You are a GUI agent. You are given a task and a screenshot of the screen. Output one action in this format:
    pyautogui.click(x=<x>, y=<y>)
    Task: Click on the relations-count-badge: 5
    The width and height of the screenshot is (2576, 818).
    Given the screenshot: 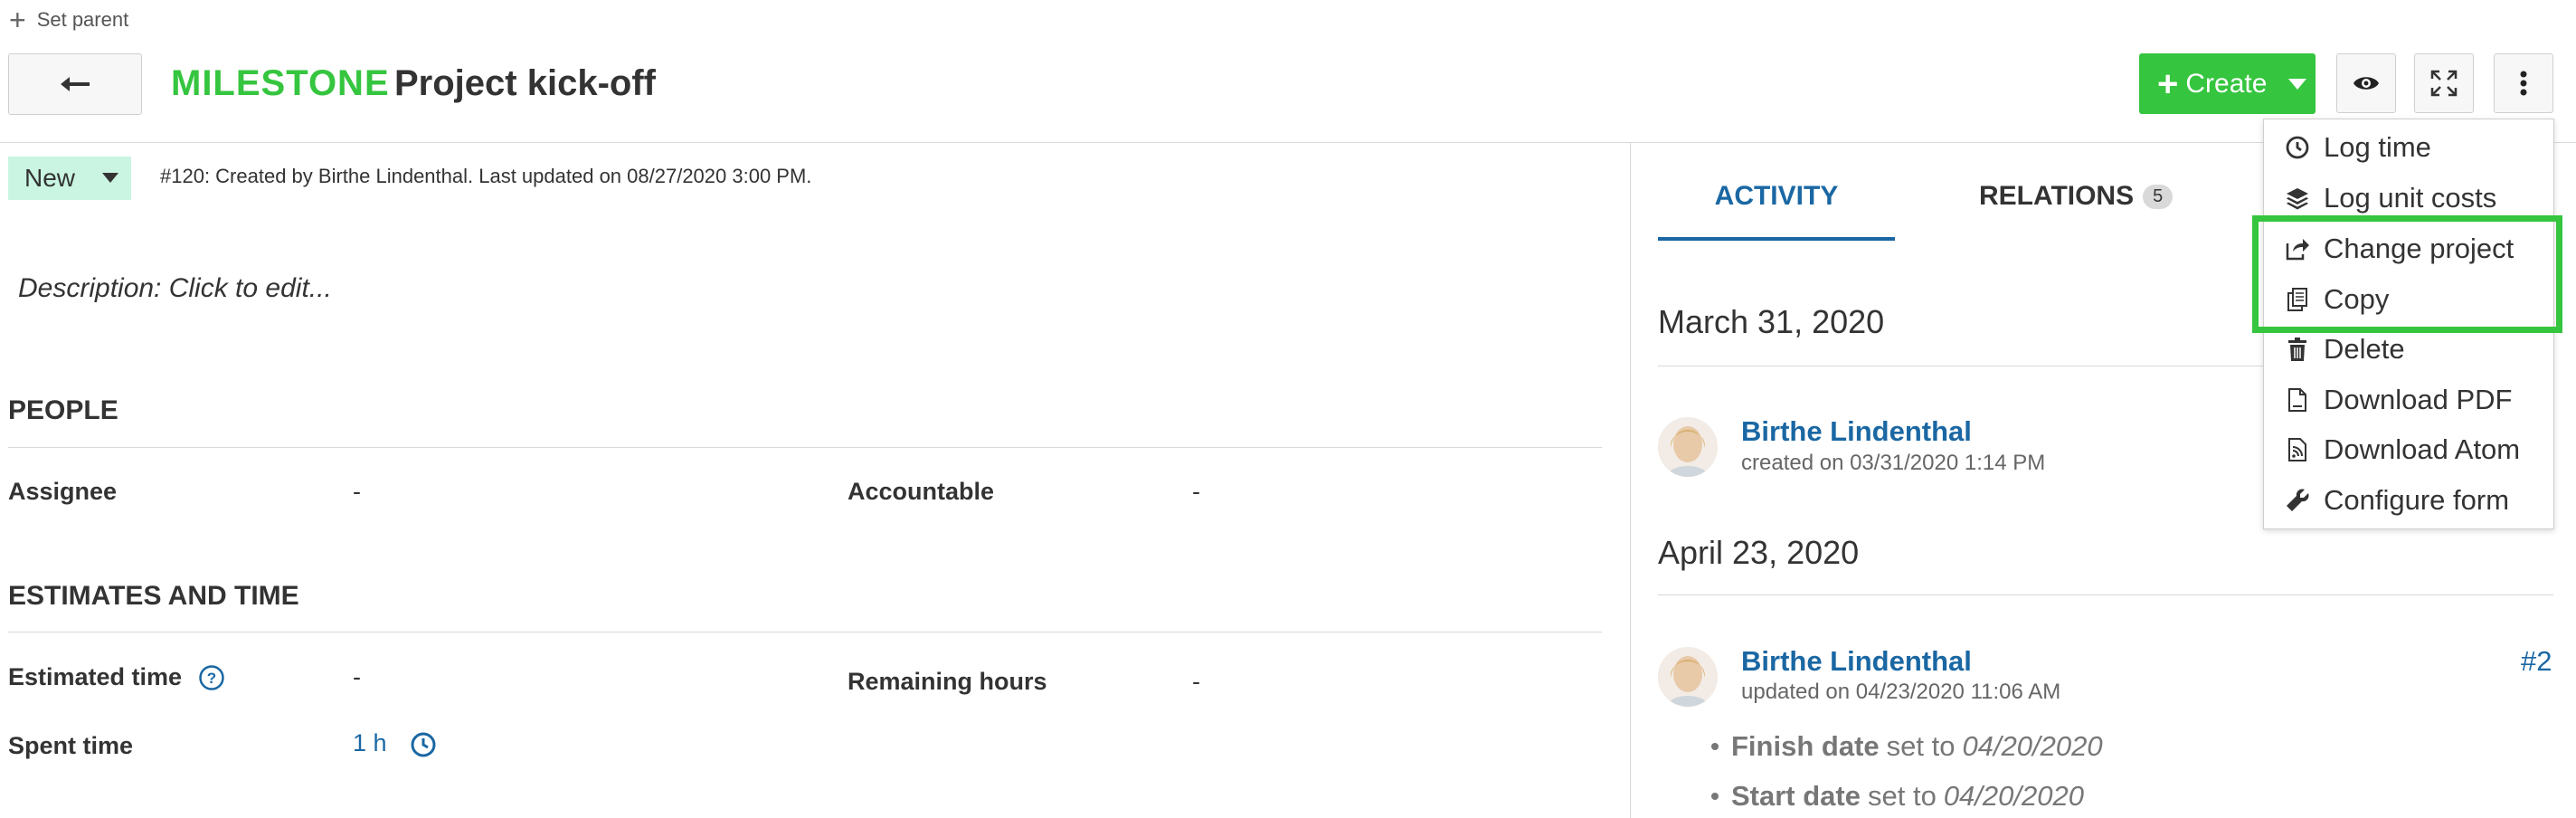 What is the action you would take?
    pyautogui.click(x=2158, y=196)
    